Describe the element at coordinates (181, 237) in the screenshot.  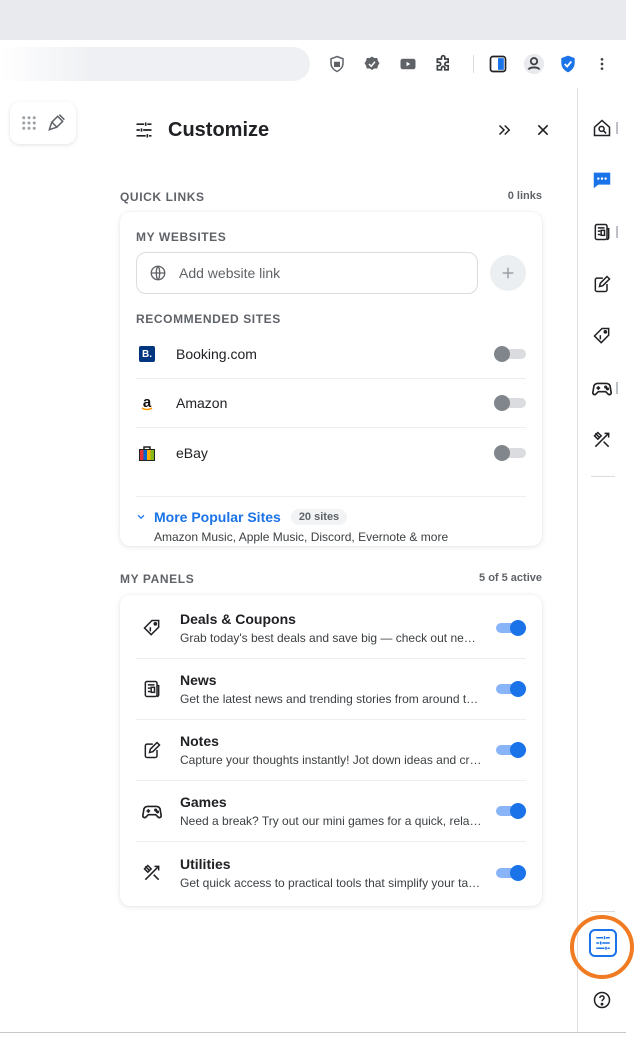
I see `my-websites-label: MY WEBSITES` at that location.